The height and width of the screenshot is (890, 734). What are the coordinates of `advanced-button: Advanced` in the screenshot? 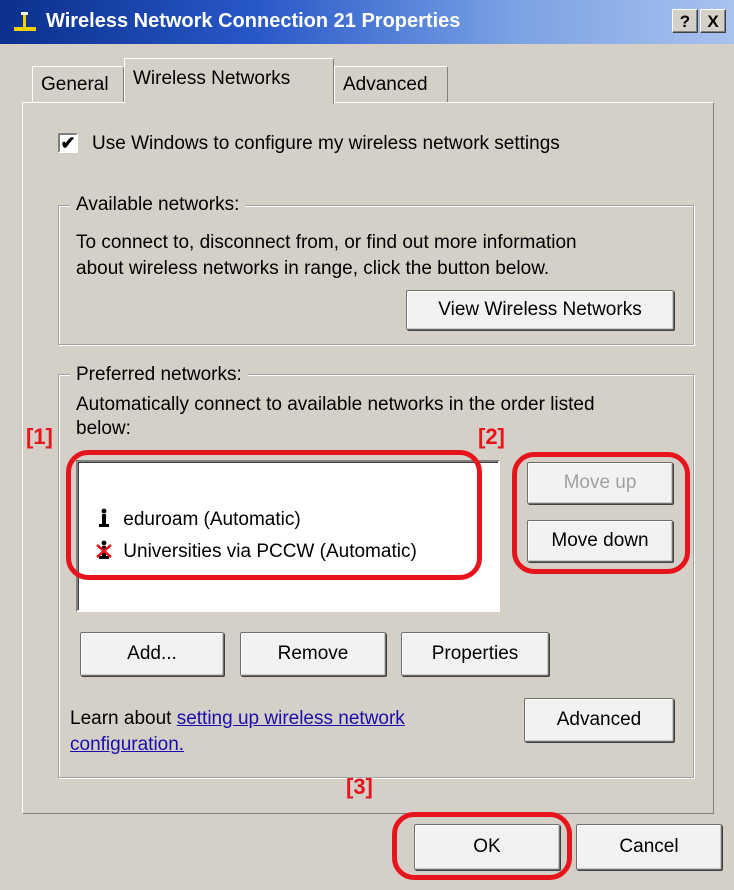 It's located at (599, 720).